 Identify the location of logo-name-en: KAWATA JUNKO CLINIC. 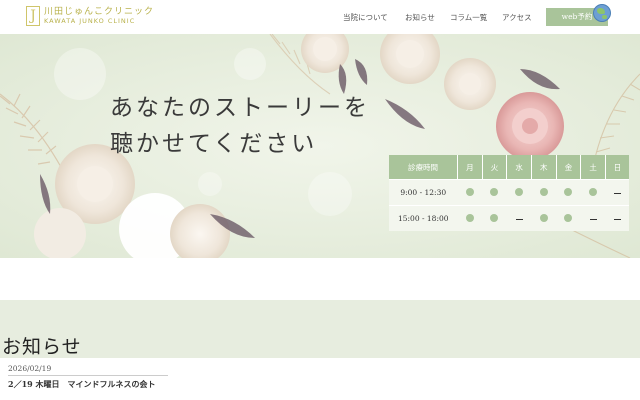
(90, 20).